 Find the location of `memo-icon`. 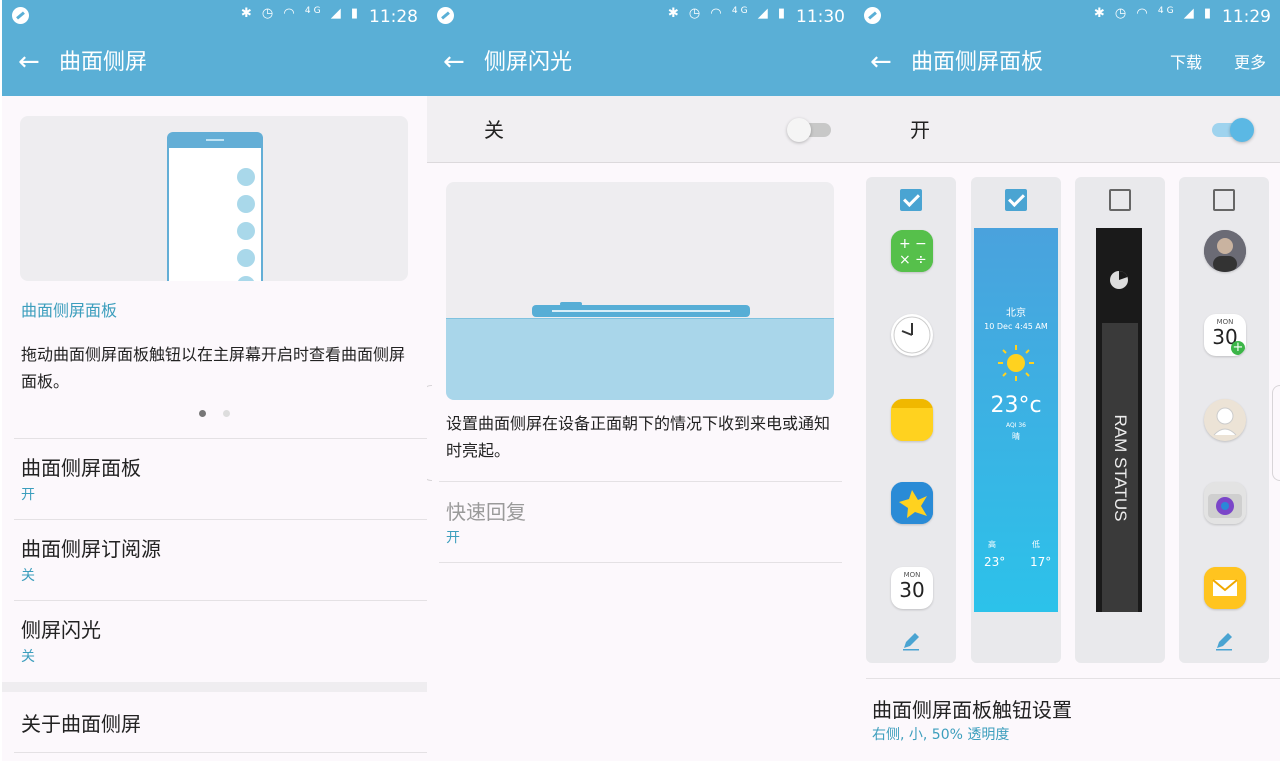

memo-icon is located at coordinates (912, 420).